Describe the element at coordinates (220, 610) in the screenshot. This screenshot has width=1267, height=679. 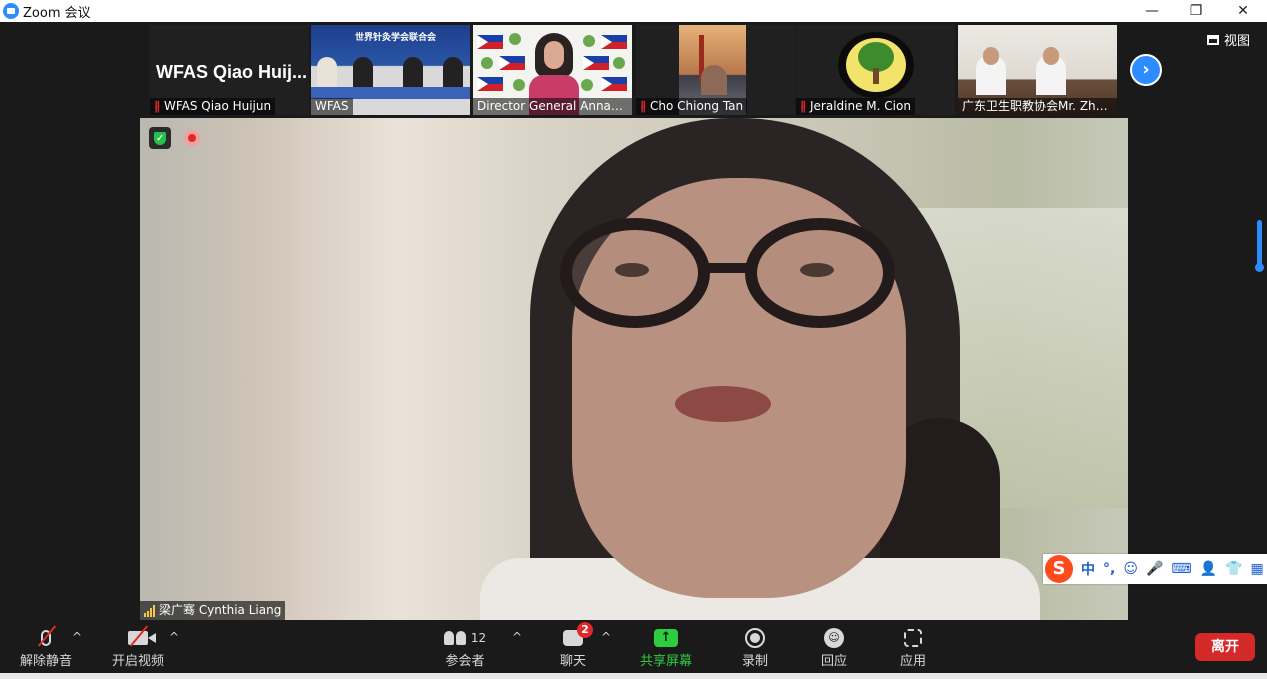
I see `active-speaker-name: 梁广骞 Cynthia Liang` at that location.